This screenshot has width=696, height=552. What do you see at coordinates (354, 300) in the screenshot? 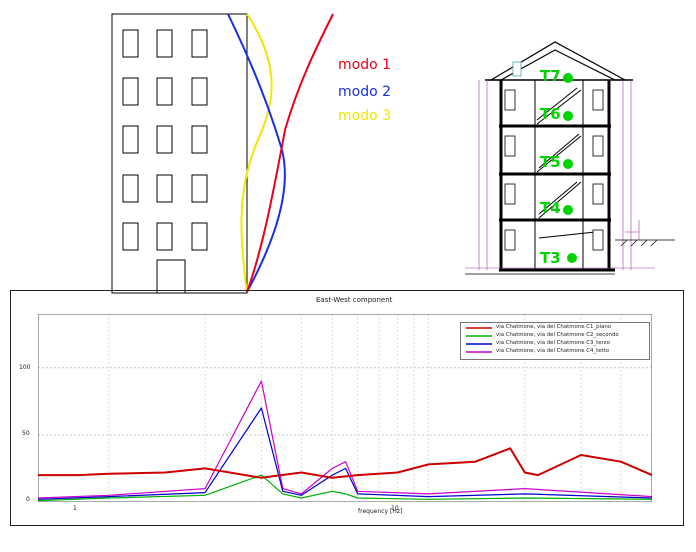
I see `chart-title: East-West component` at bounding box center [354, 300].